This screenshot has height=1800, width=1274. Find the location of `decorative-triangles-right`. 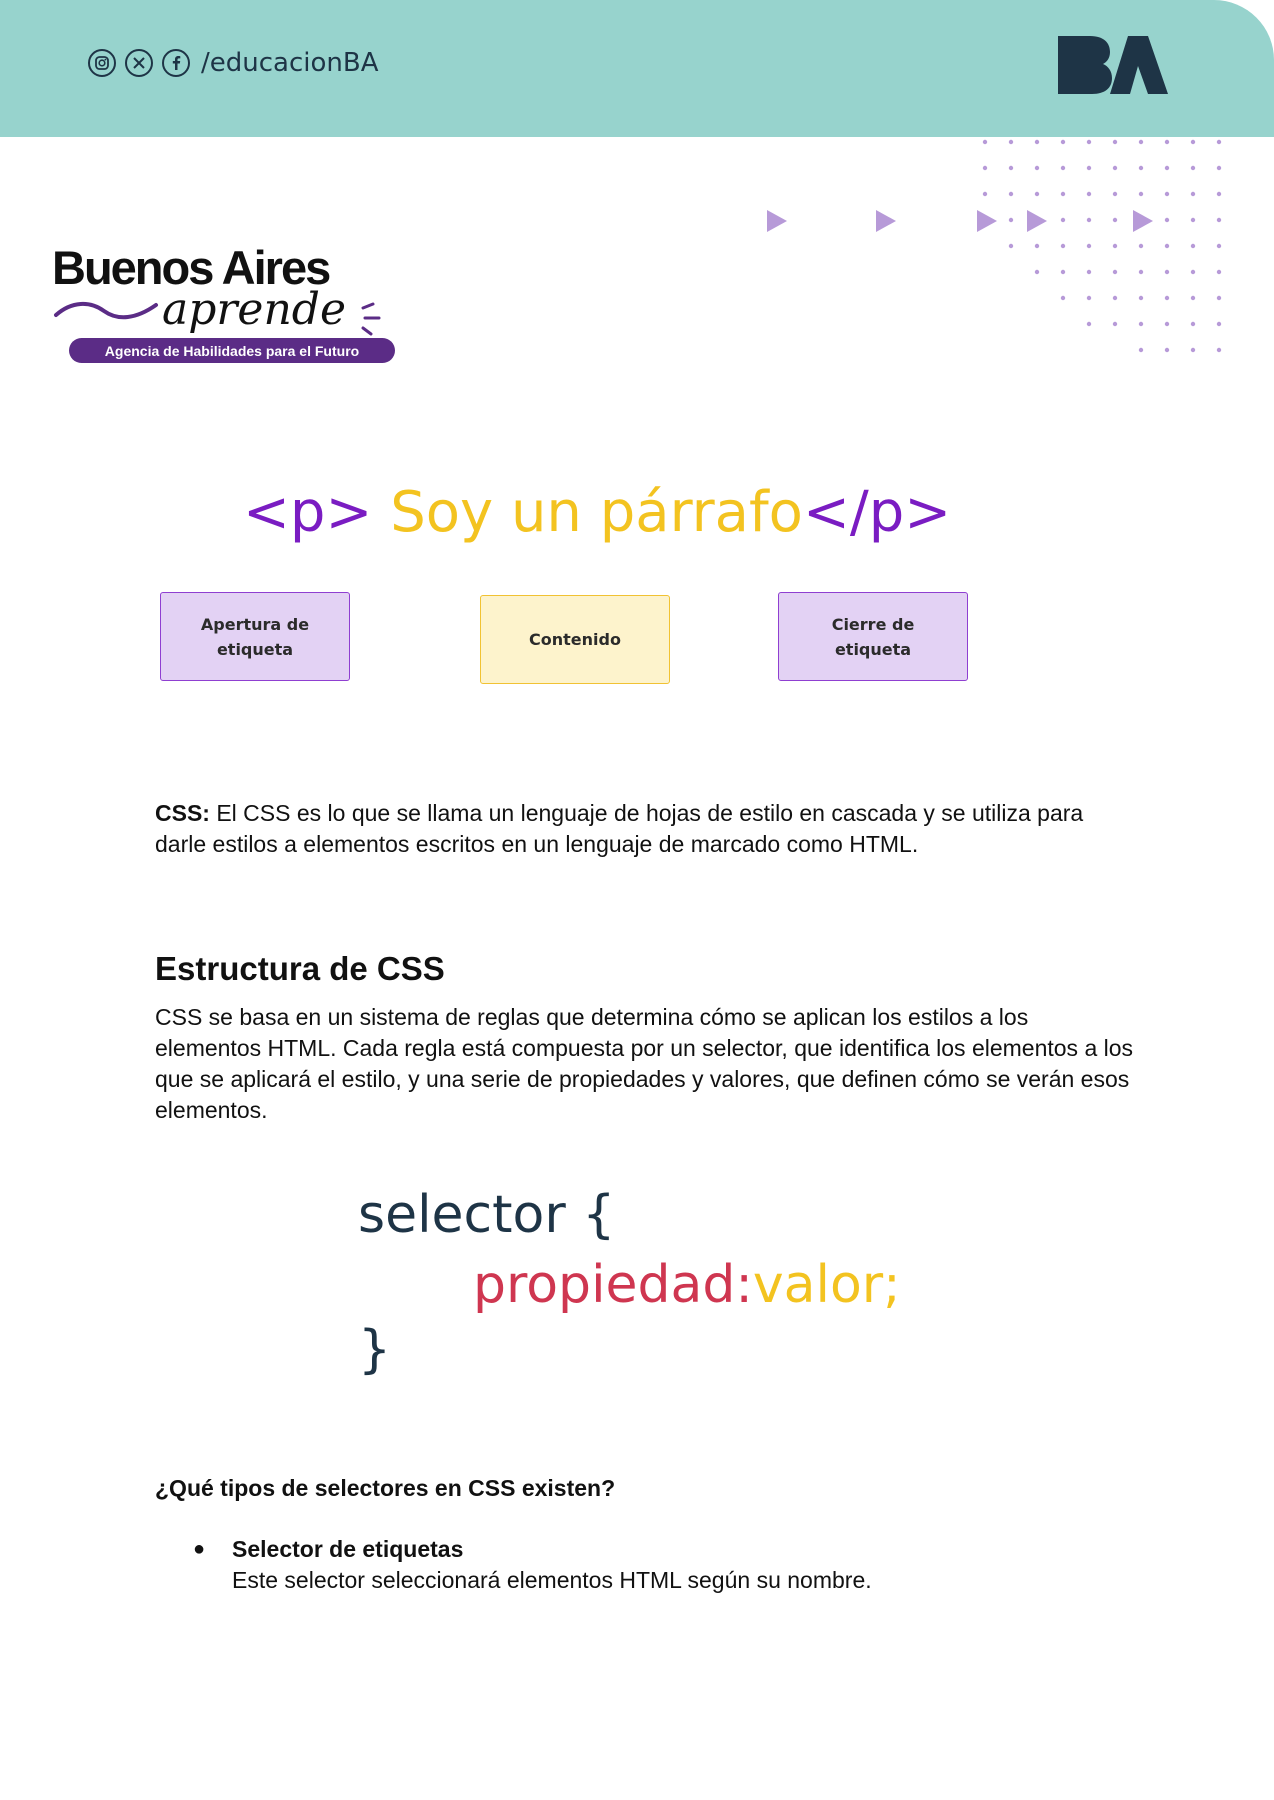

decorative-triangles-right is located at coordinates (1090, 221).